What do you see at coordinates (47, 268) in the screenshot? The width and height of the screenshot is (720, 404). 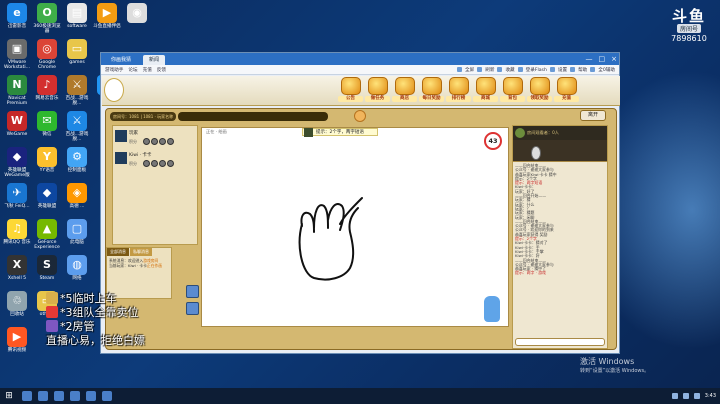 I see `desktop-icon: S Steam` at bounding box center [47, 268].